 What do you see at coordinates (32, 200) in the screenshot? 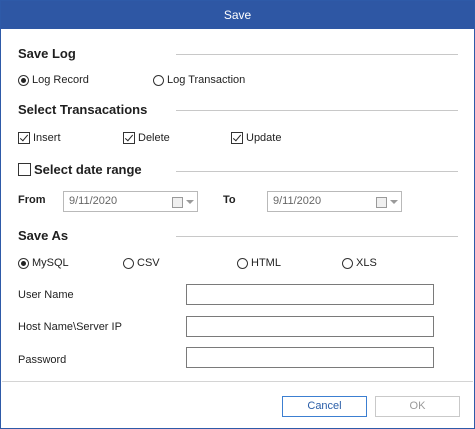
I see `from-label: From` at bounding box center [32, 200].